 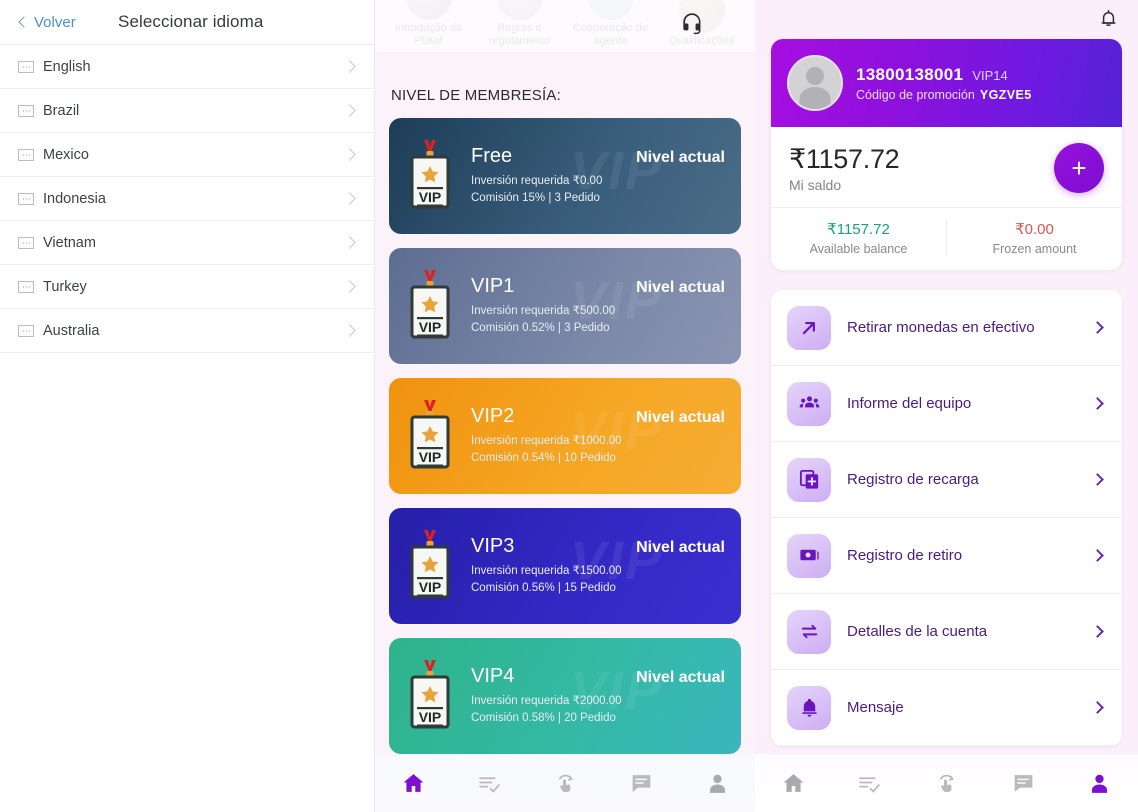 What do you see at coordinates (680, 547) in the screenshot?
I see `vip-level-status: Nivel actual` at bounding box center [680, 547].